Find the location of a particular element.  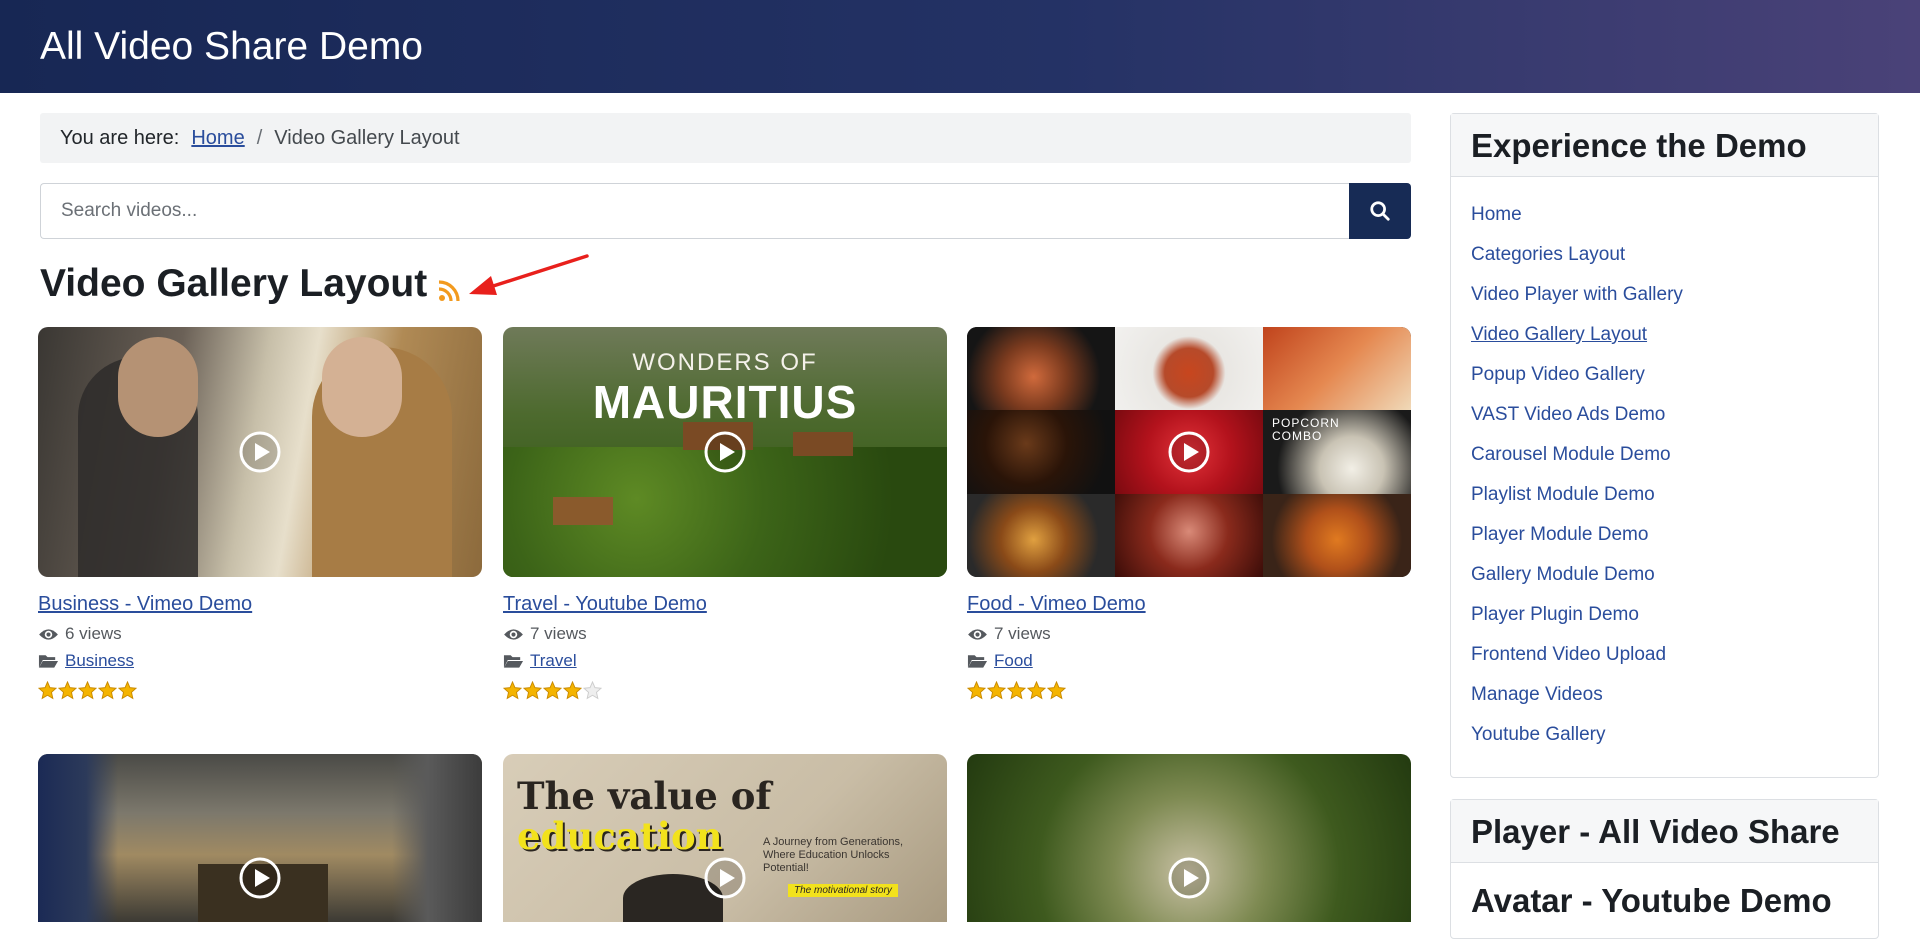

sidebar-item-youtube-gallery: Youtube Gallery is located at coordinates (1664, 735).